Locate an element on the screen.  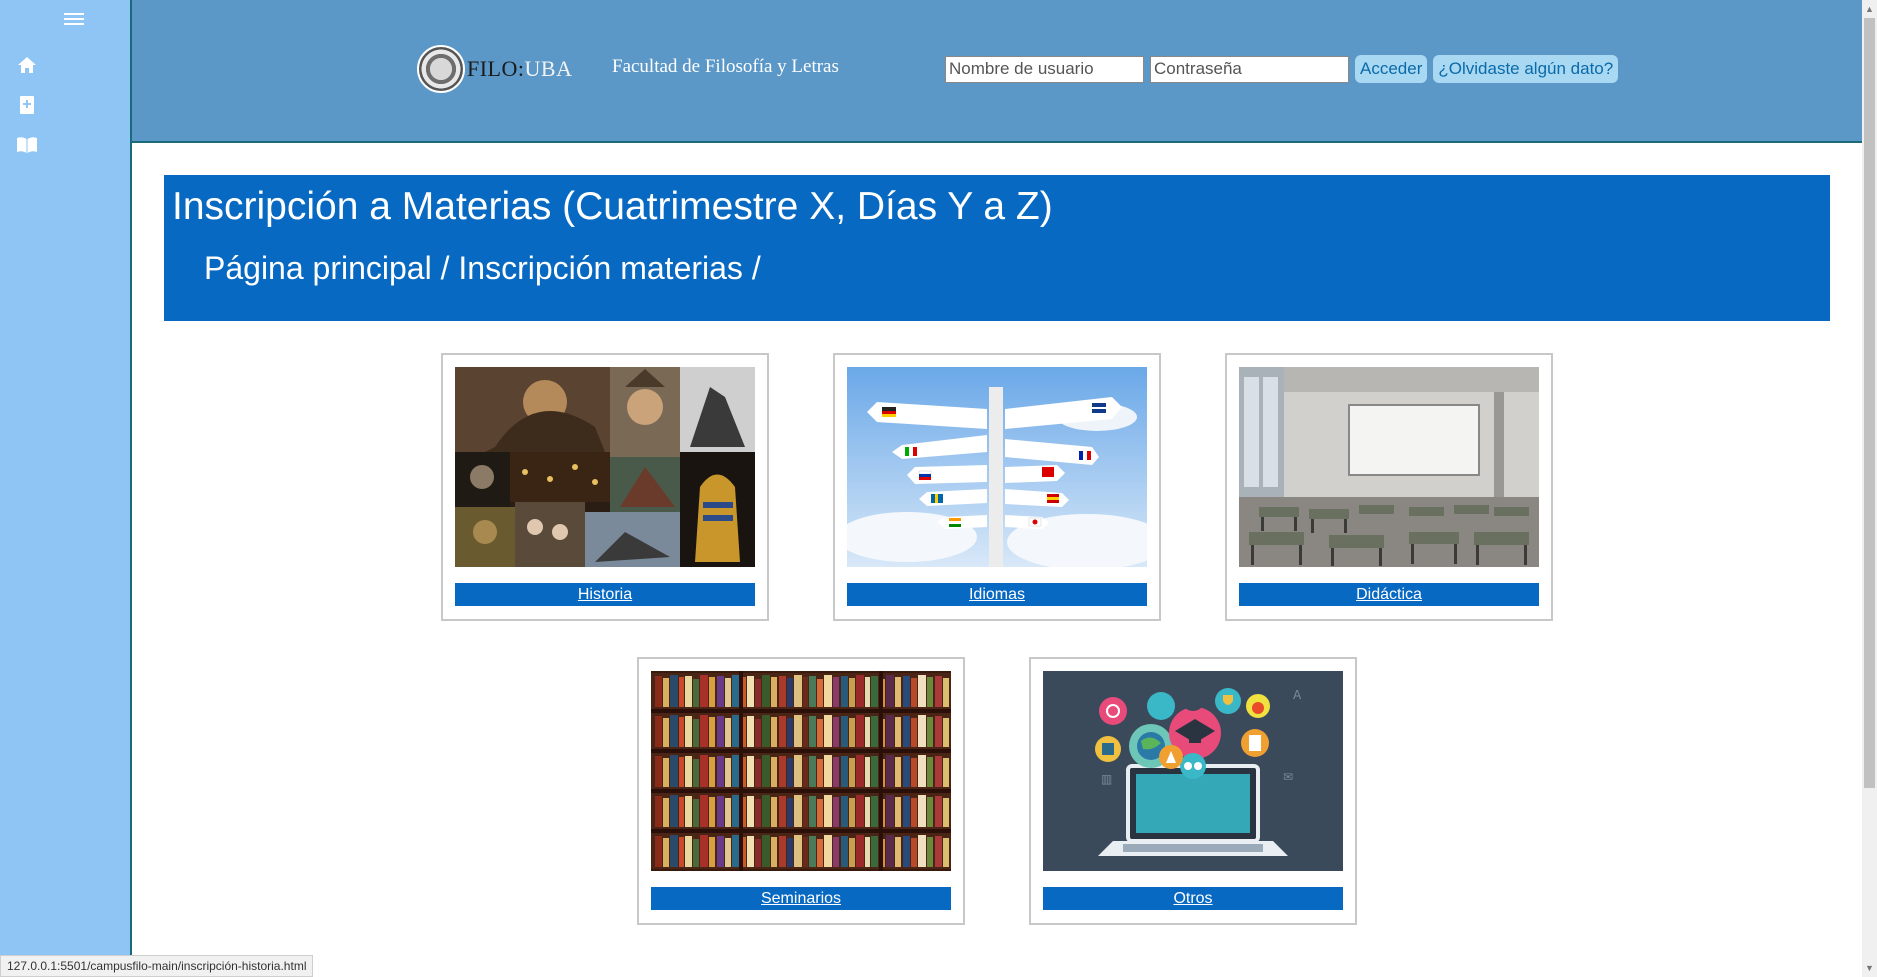
scroll-down-icon: ▼ is located at coordinates (1869, 968).